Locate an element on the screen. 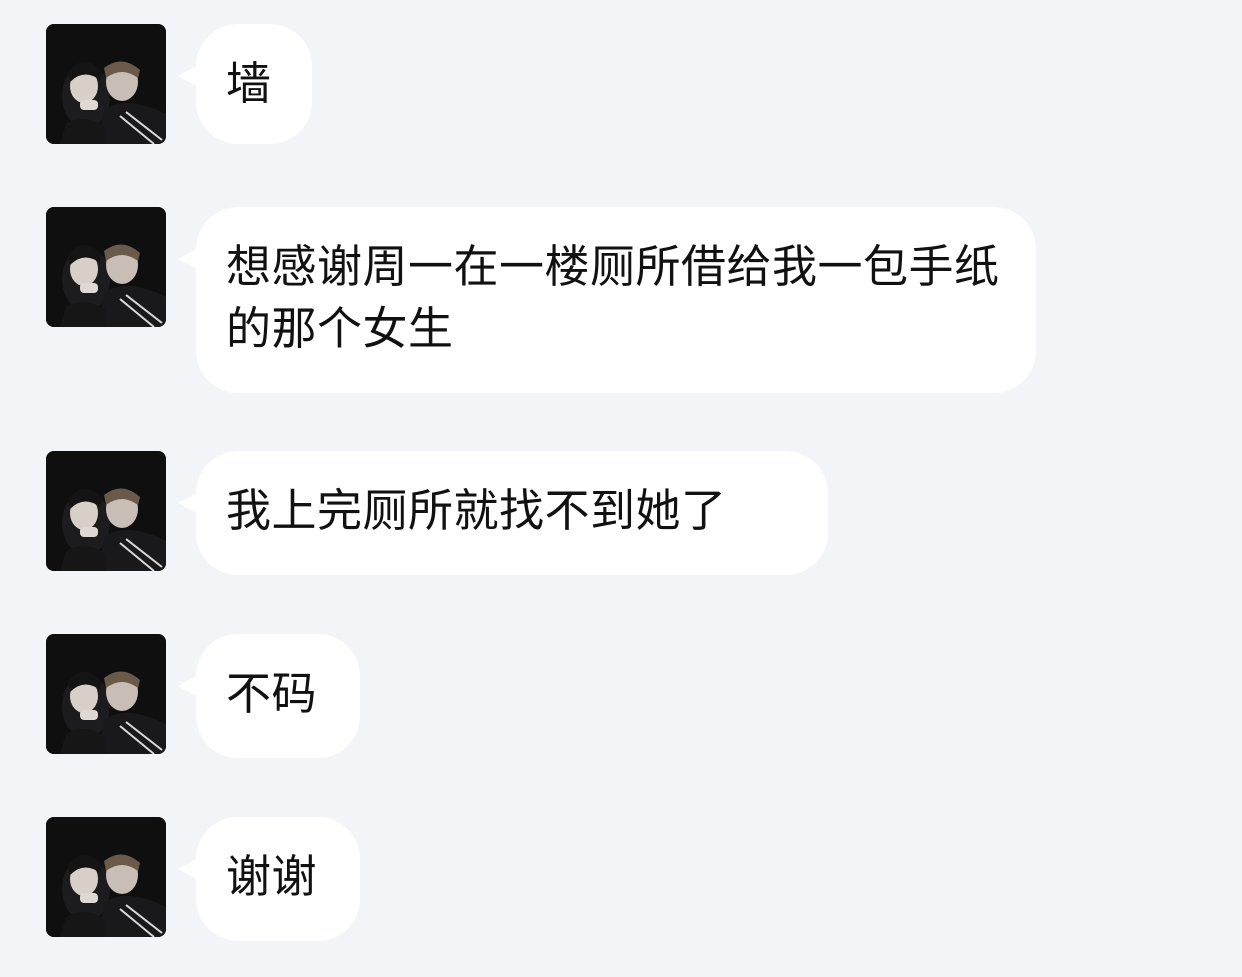  message-text: 我上完厕所就找不到她了 is located at coordinates (476, 510).